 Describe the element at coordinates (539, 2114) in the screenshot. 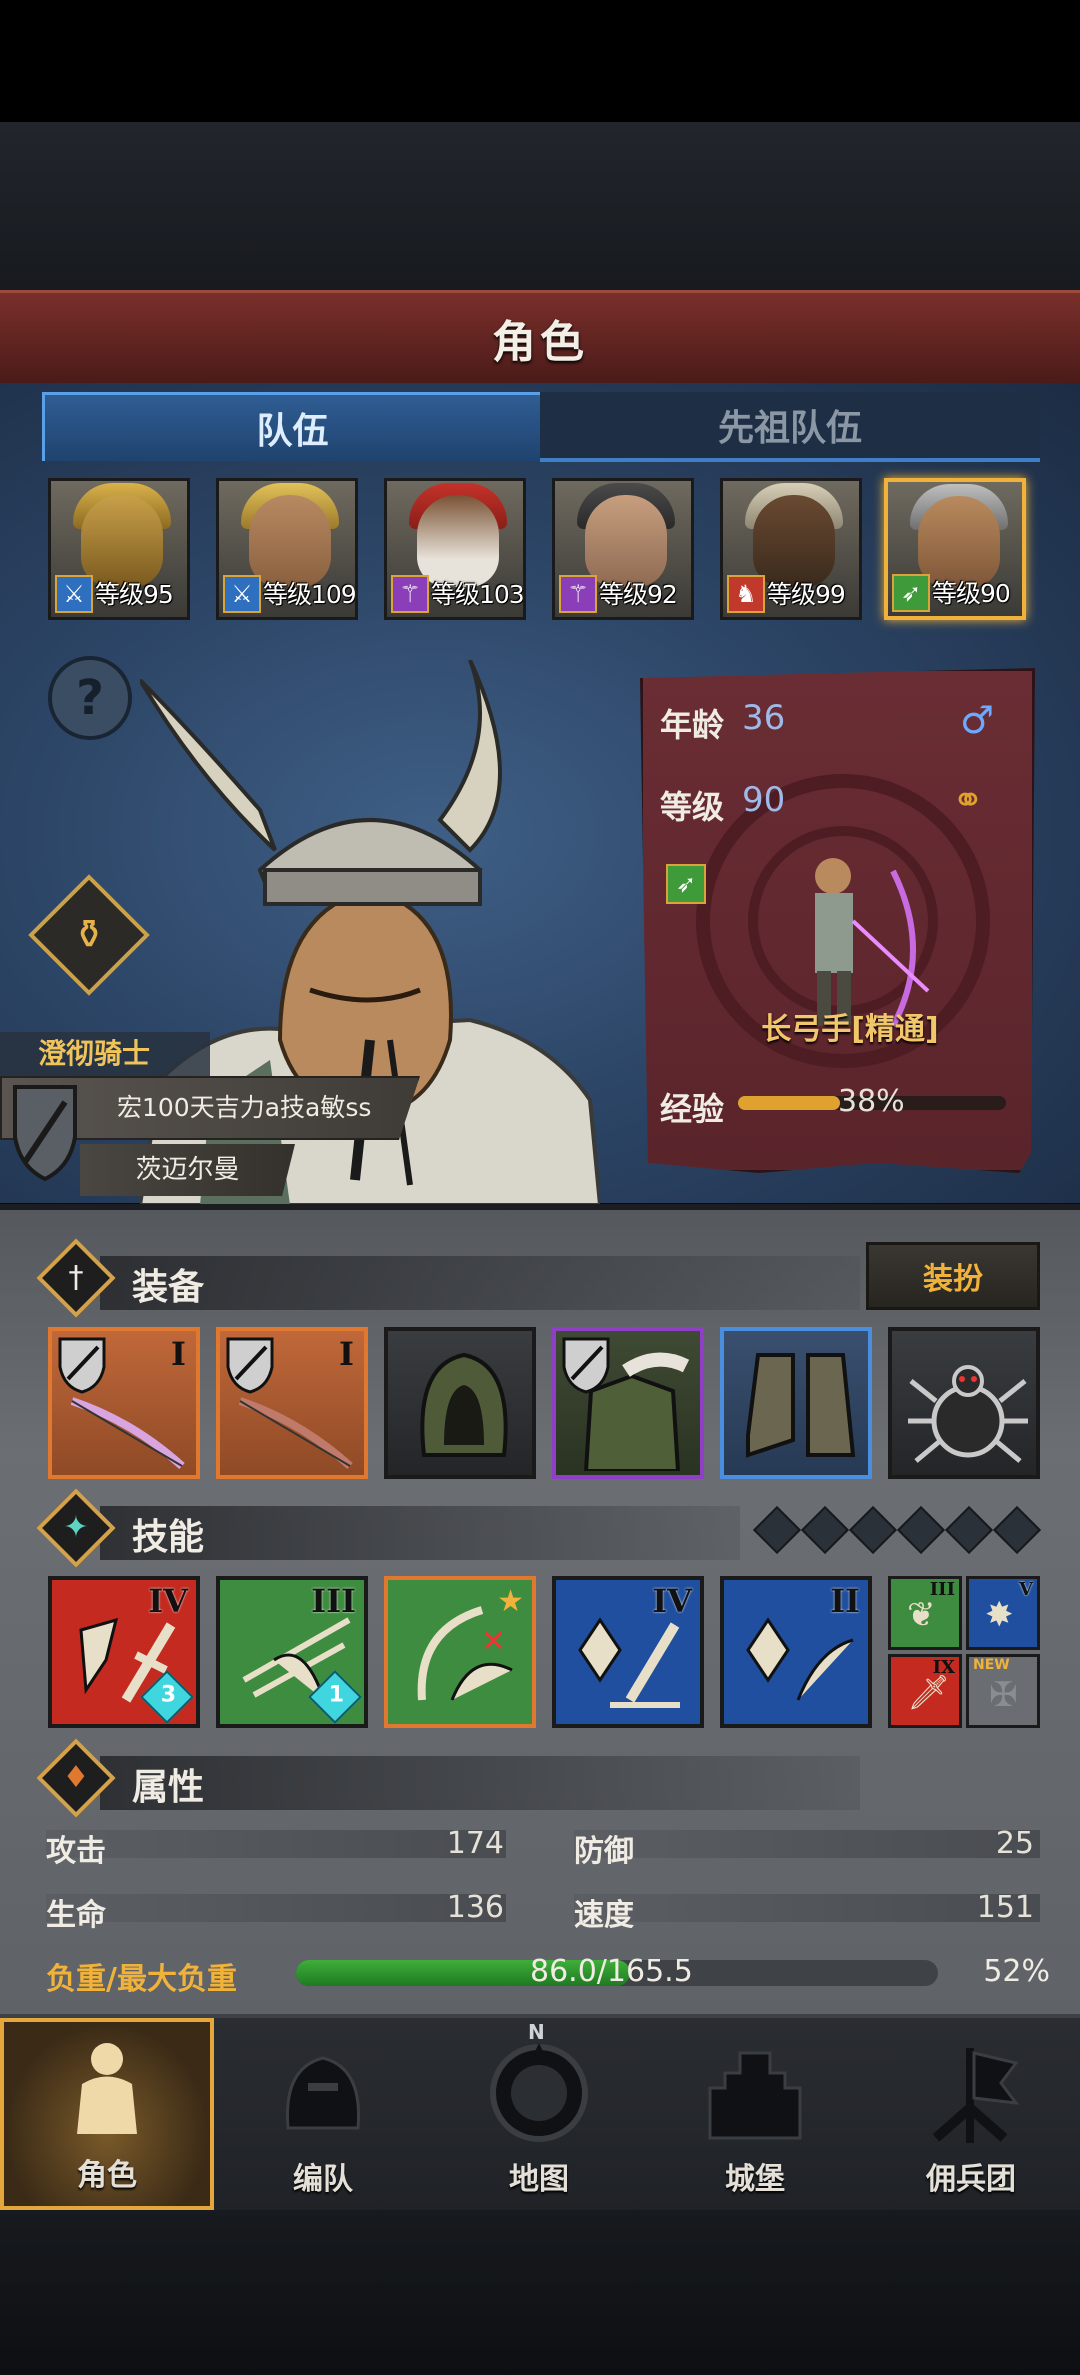

I see `nav-map: N 地图` at that location.